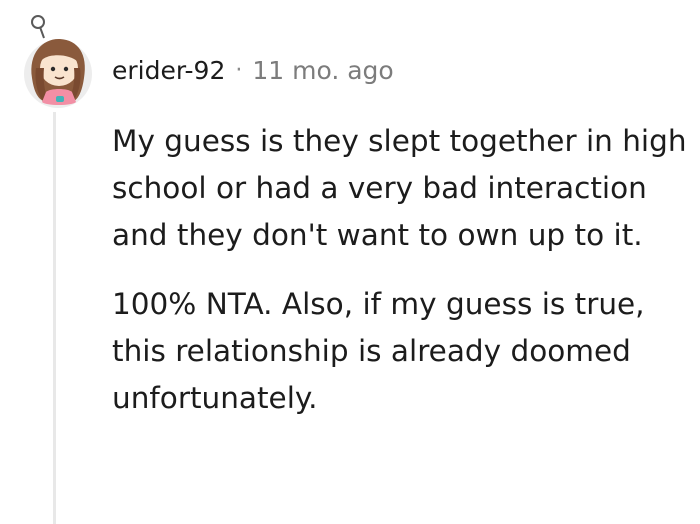 This screenshot has height=524, width=700. I want to click on username-link: erider-92, so click(168, 70).